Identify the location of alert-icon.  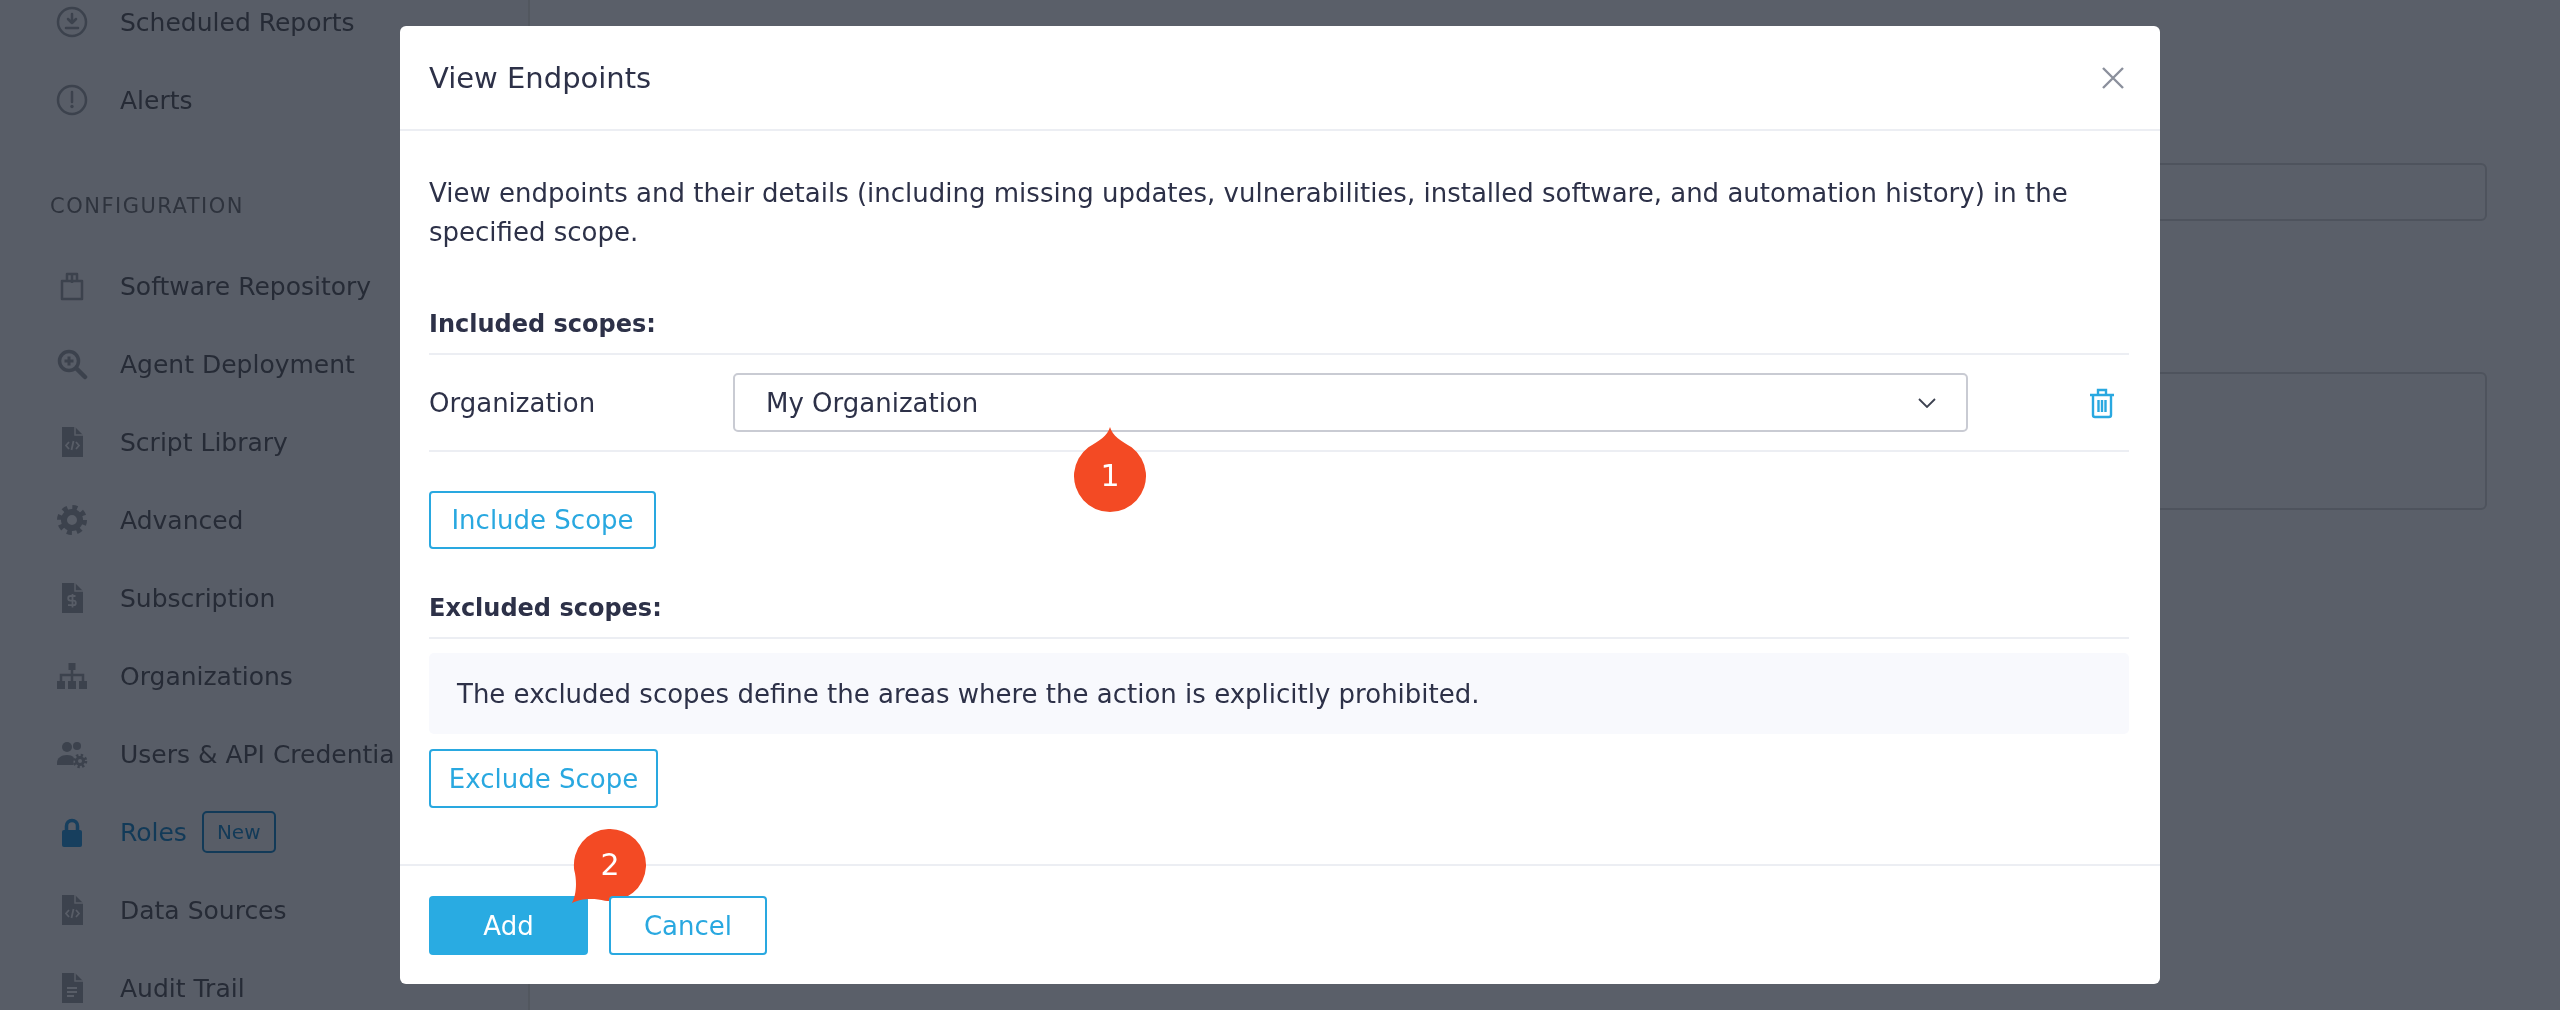
(72, 100).